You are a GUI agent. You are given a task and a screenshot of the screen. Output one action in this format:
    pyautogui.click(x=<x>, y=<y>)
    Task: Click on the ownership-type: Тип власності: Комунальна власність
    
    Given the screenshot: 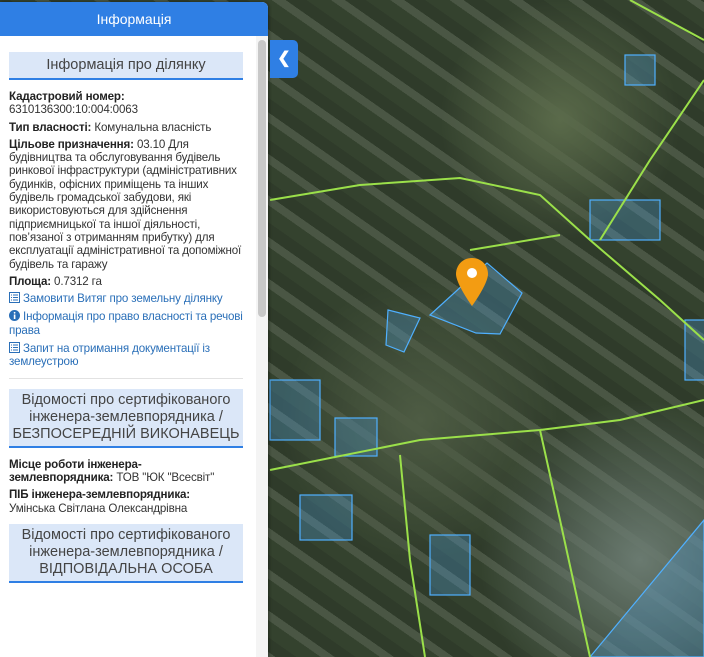 What is the action you would take?
    pyautogui.click(x=126, y=127)
    